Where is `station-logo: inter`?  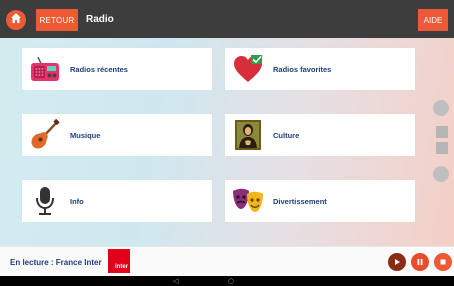 station-logo: inter is located at coordinates (119, 261).